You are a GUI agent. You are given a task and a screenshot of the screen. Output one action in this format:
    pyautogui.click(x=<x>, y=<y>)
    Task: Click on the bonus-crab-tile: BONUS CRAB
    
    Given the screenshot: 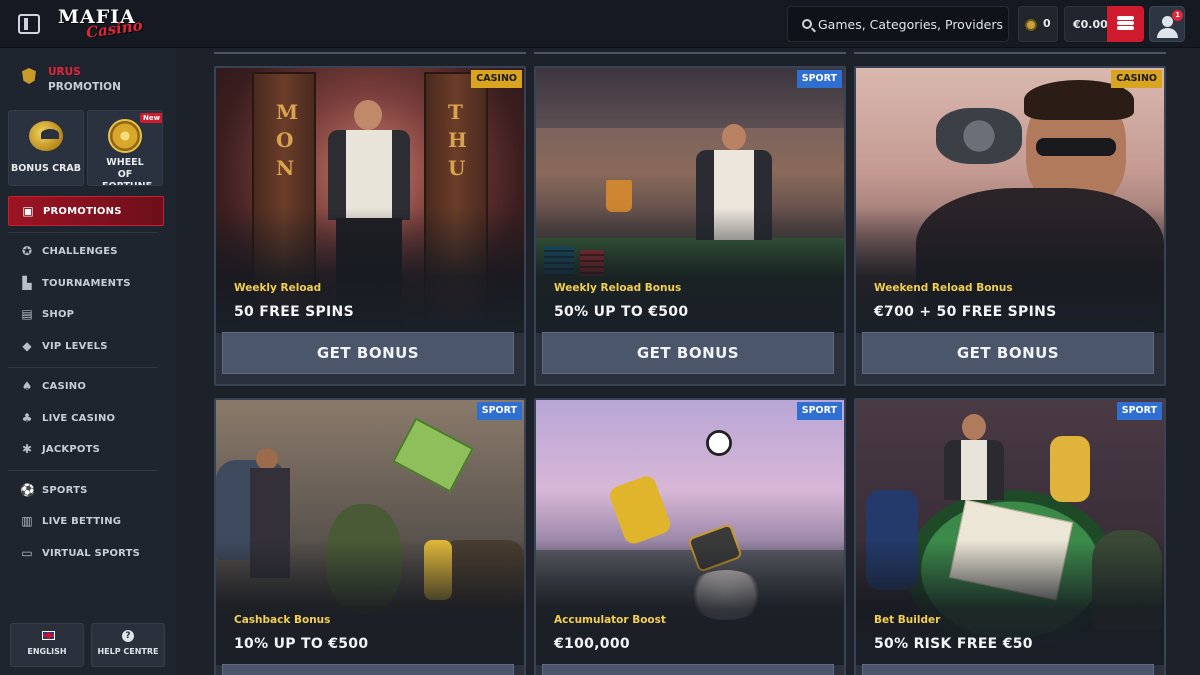 What is the action you would take?
    pyautogui.click(x=46, y=148)
    